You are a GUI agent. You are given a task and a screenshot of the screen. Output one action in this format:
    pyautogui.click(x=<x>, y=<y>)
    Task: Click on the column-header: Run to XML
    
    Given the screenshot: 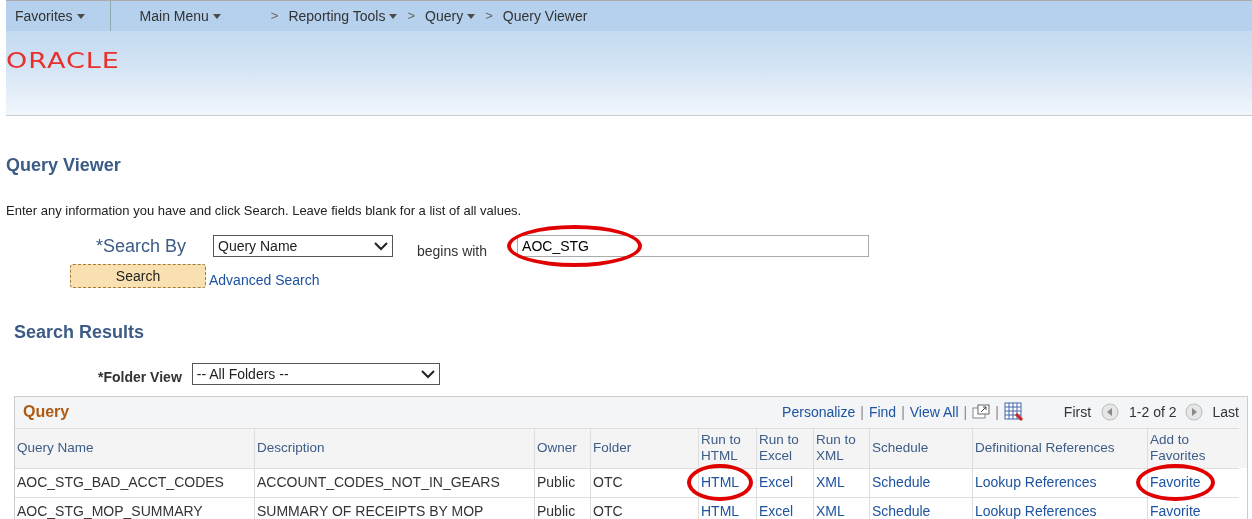 What is the action you would take?
    pyautogui.click(x=841, y=447)
    